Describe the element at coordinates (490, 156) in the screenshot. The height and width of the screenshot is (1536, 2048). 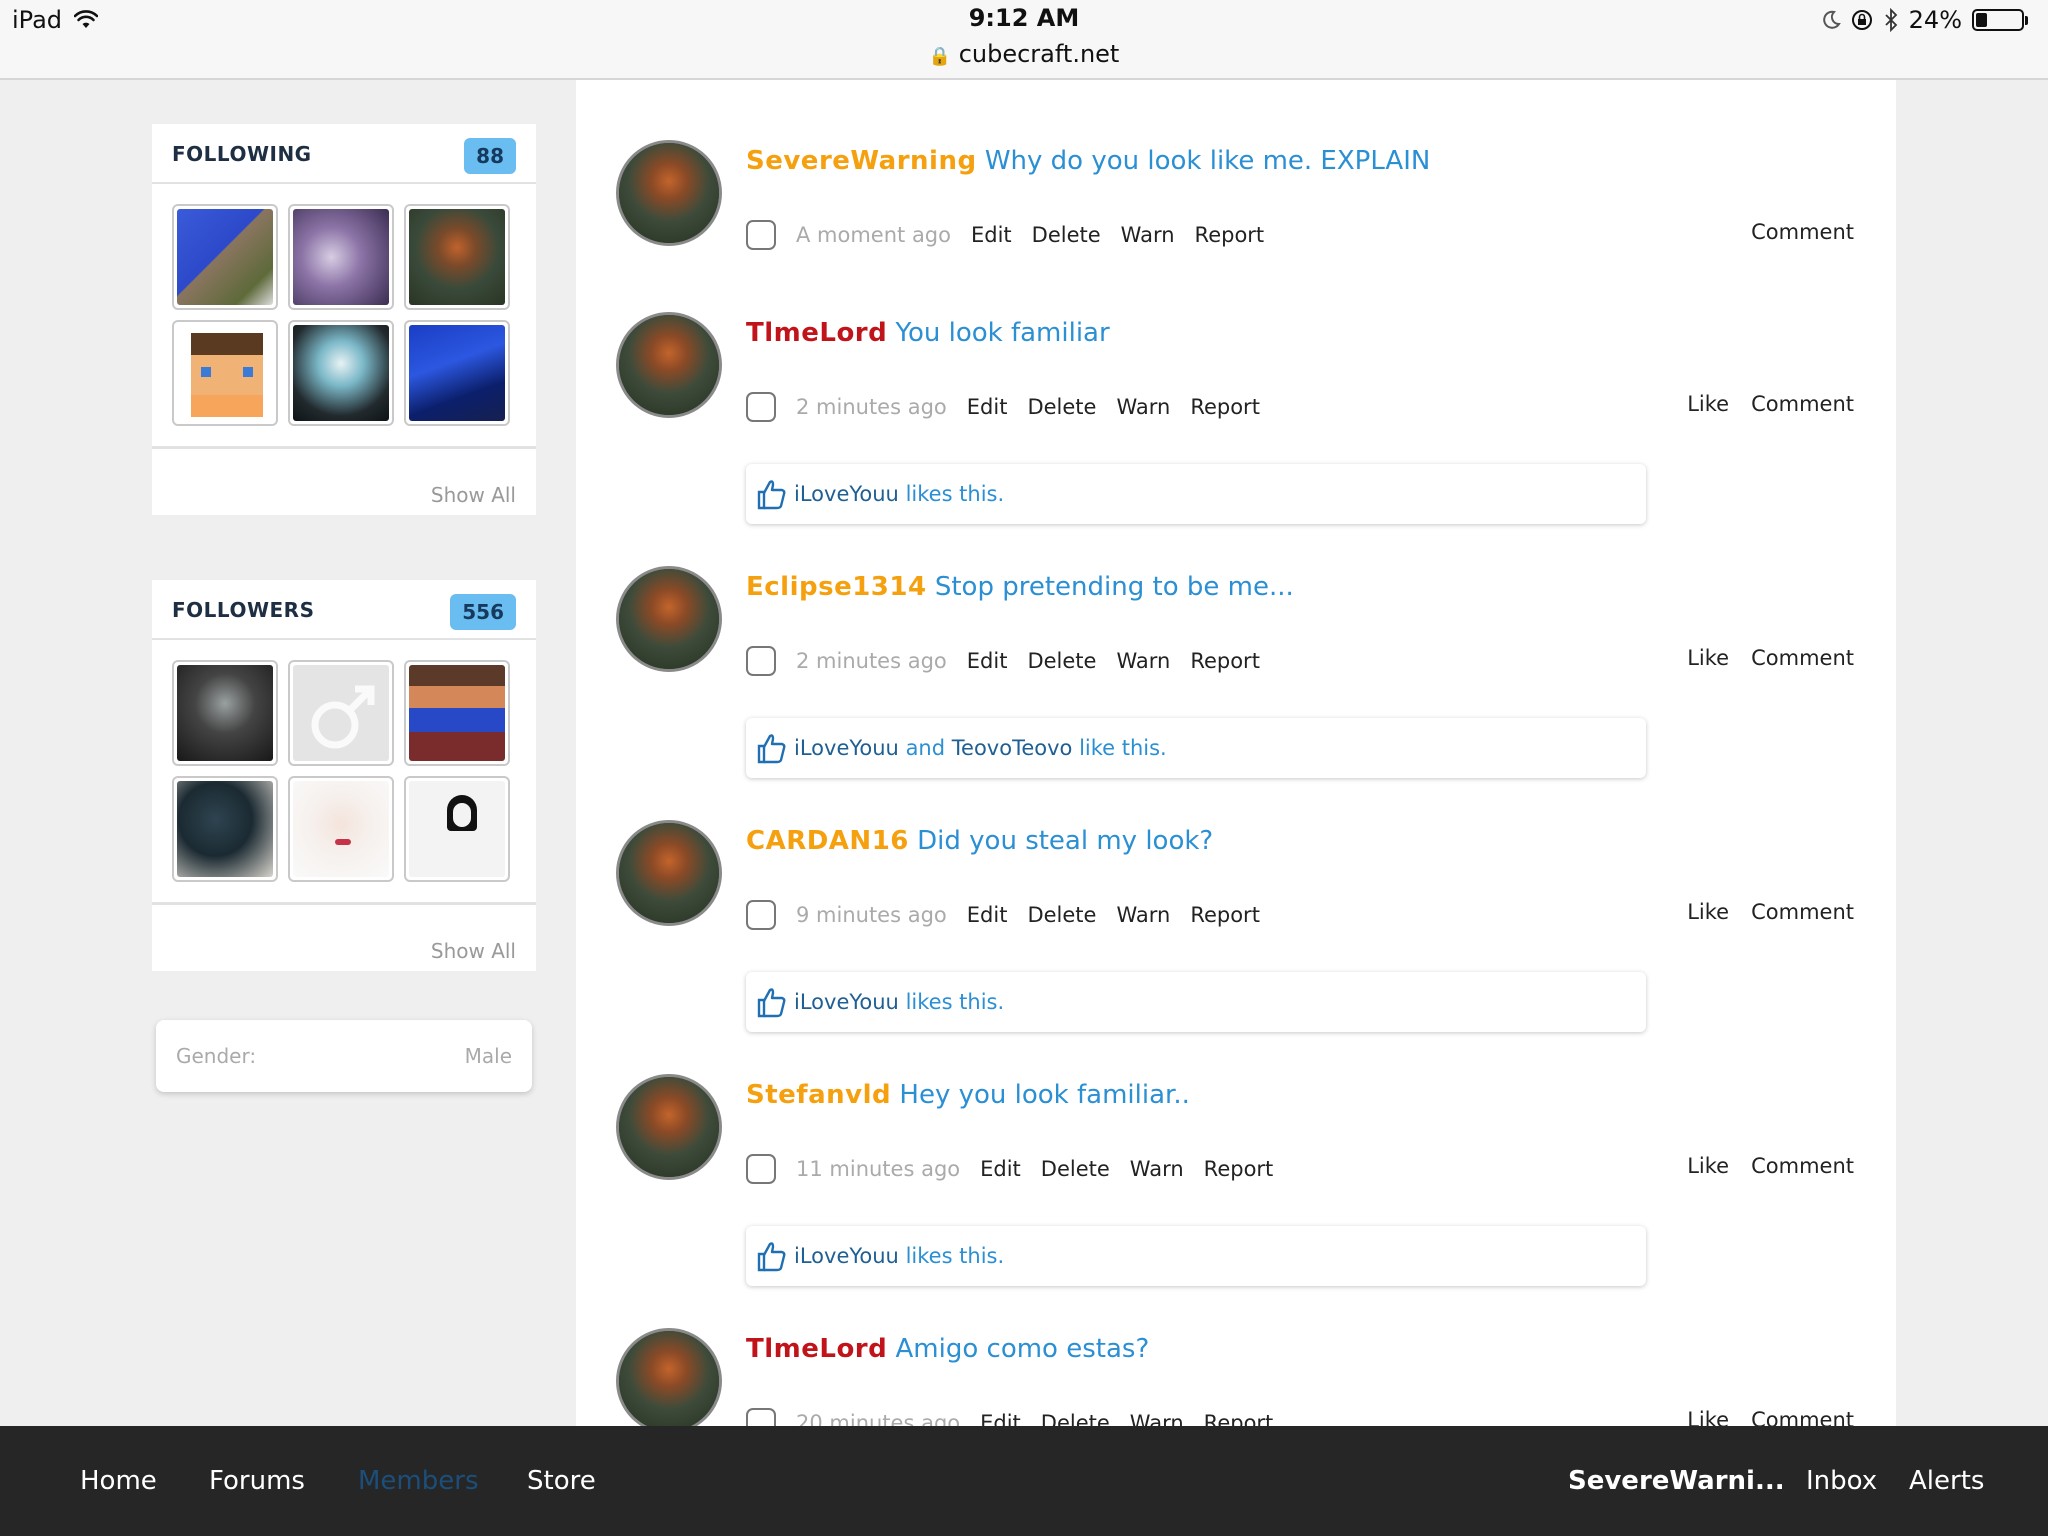
I see `following-count-badge: 88` at that location.